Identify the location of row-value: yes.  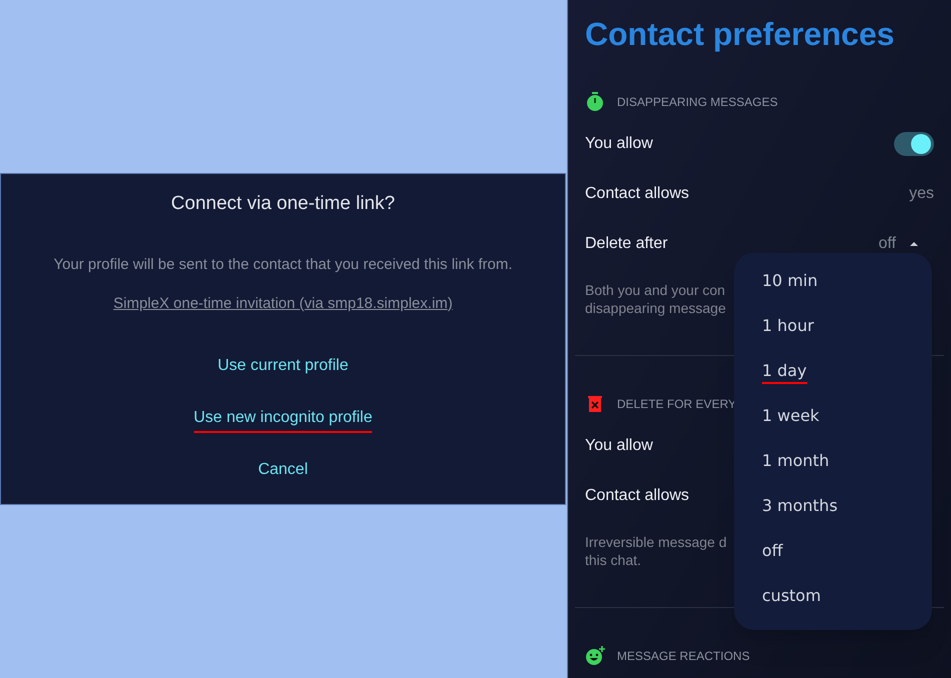
(921, 194).